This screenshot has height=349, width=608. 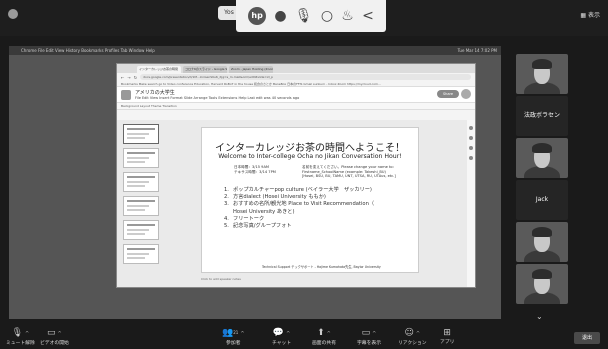 What do you see at coordinates (471, 128) in the screenshot?
I see `calendar-icon` at bounding box center [471, 128].